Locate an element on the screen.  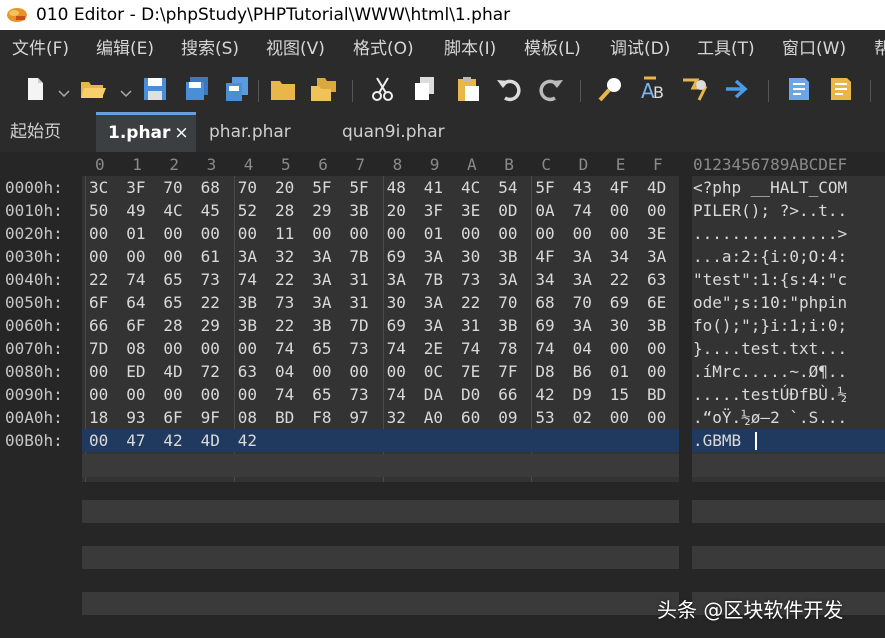
hex-byte: 47 is located at coordinates (135, 441).